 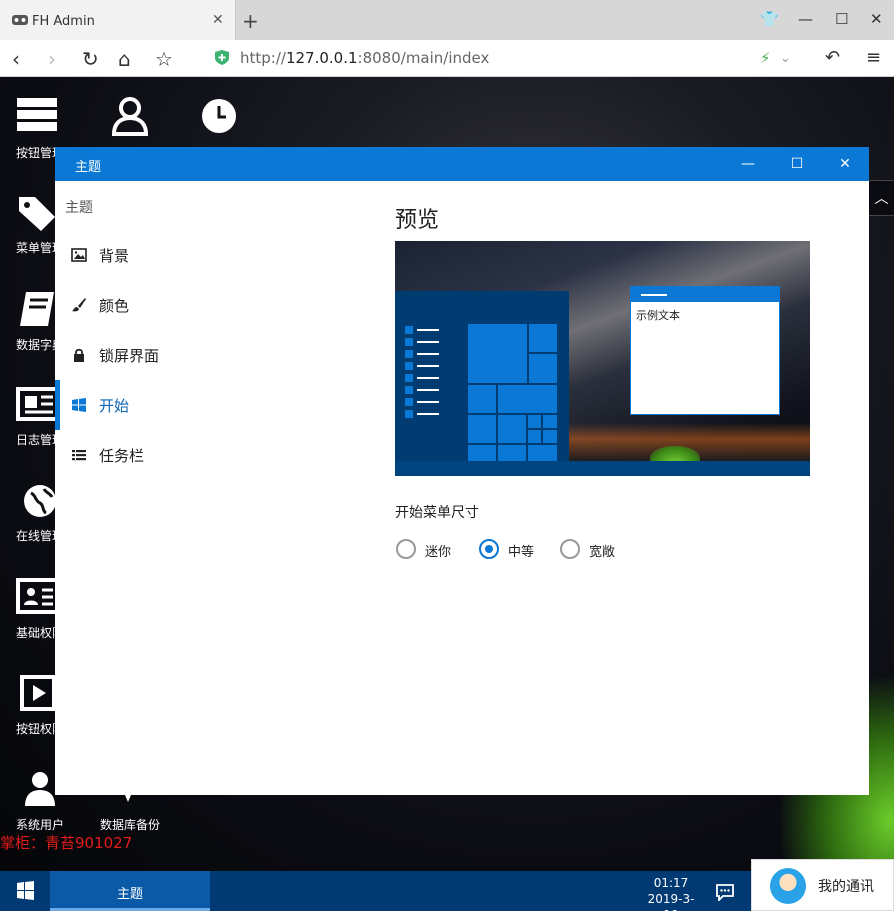 I want to click on sidebar-item-start: 开始, so click(x=205, y=405).